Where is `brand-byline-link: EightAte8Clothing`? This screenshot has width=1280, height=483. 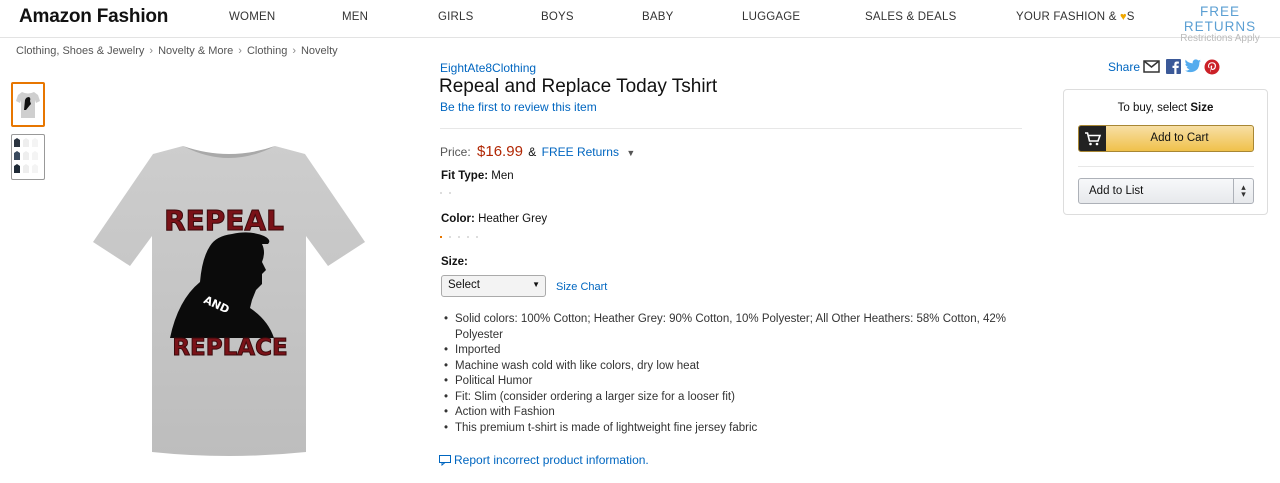 brand-byline-link: EightAte8Clothing is located at coordinates (488, 68).